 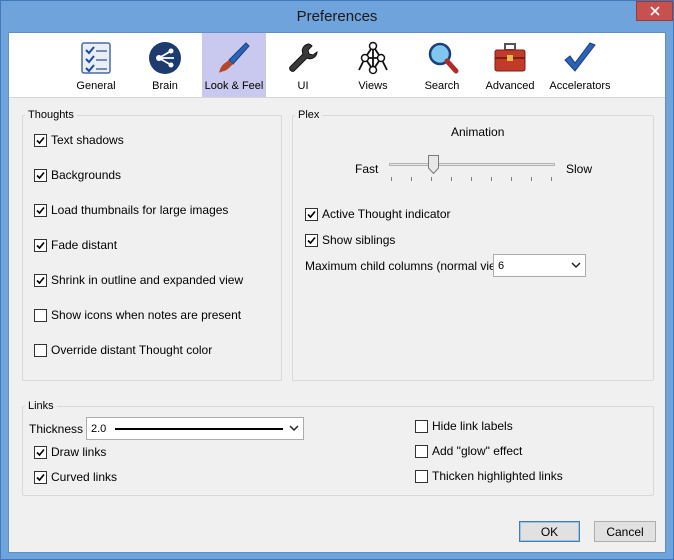 What do you see at coordinates (539, 265) in the screenshot?
I see `max-columns-select: 6` at bounding box center [539, 265].